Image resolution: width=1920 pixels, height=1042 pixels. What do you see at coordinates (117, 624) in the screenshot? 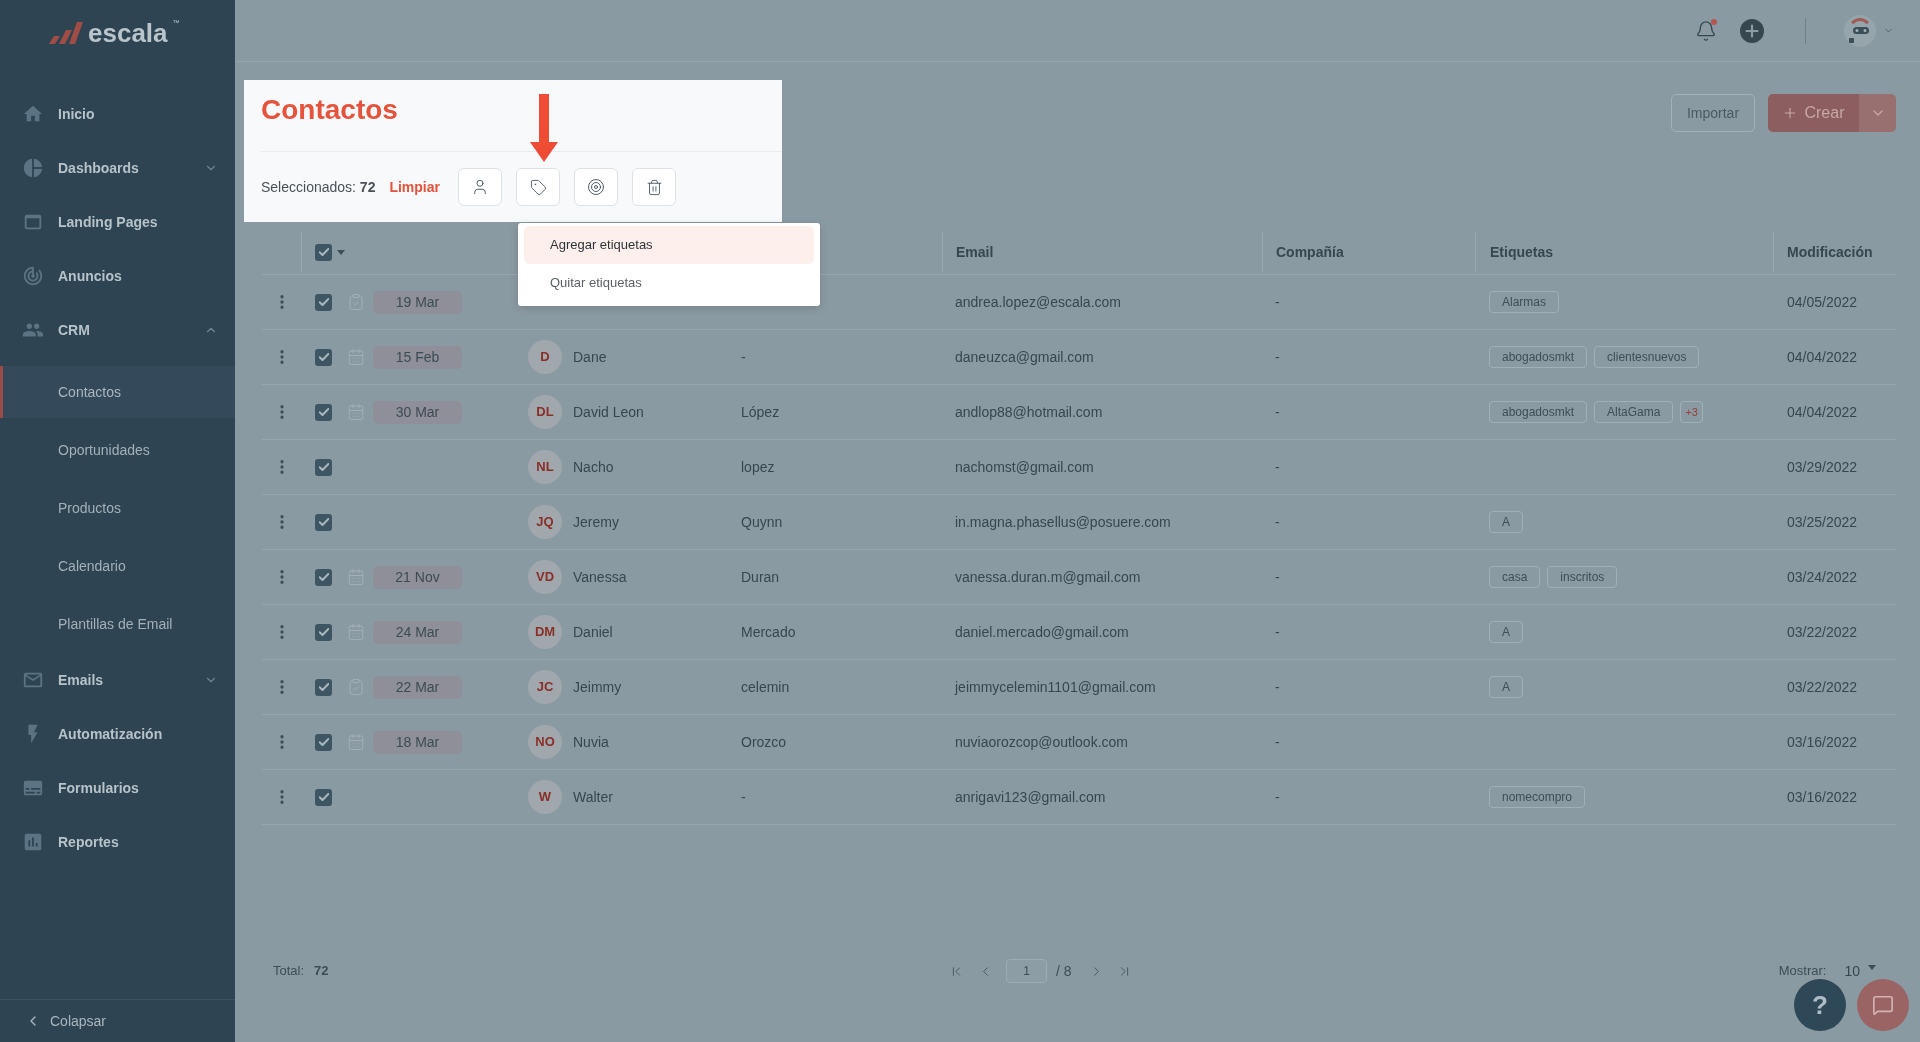
I see `sidebar-subitem: Plantillas de Email` at bounding box center [117, 624].